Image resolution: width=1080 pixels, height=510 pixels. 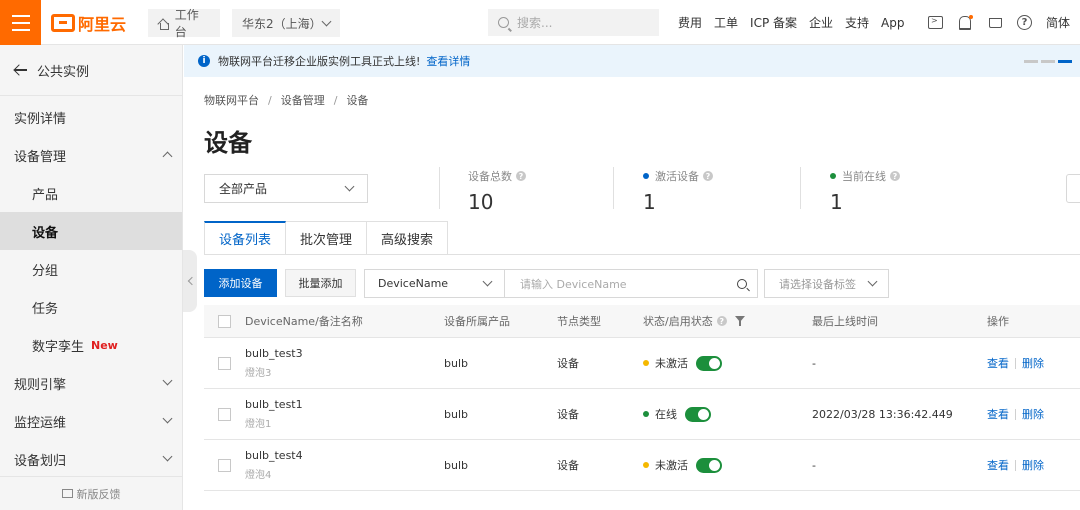 What do you see at coordinates (240, 283) in the screenshot?
I see `add-device-button: 添加设备` at bounding box center [240, 283].